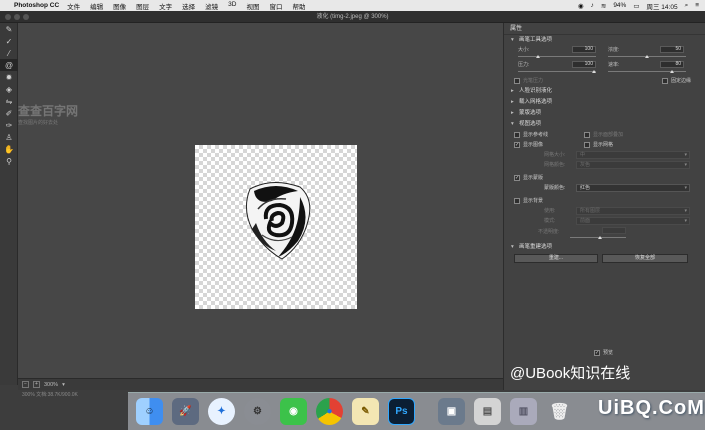  I want to click on hand-tool: ✋, so click(9, 149).